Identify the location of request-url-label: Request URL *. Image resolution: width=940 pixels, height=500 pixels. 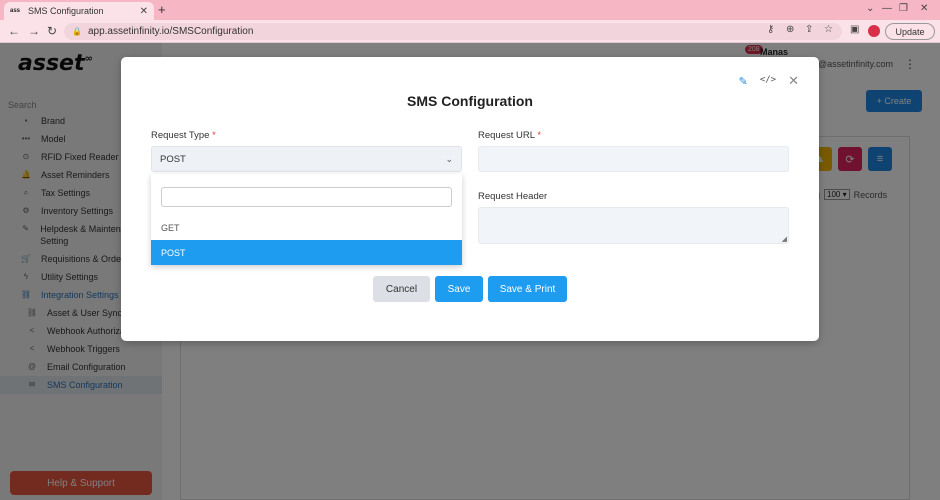
(510, 135).